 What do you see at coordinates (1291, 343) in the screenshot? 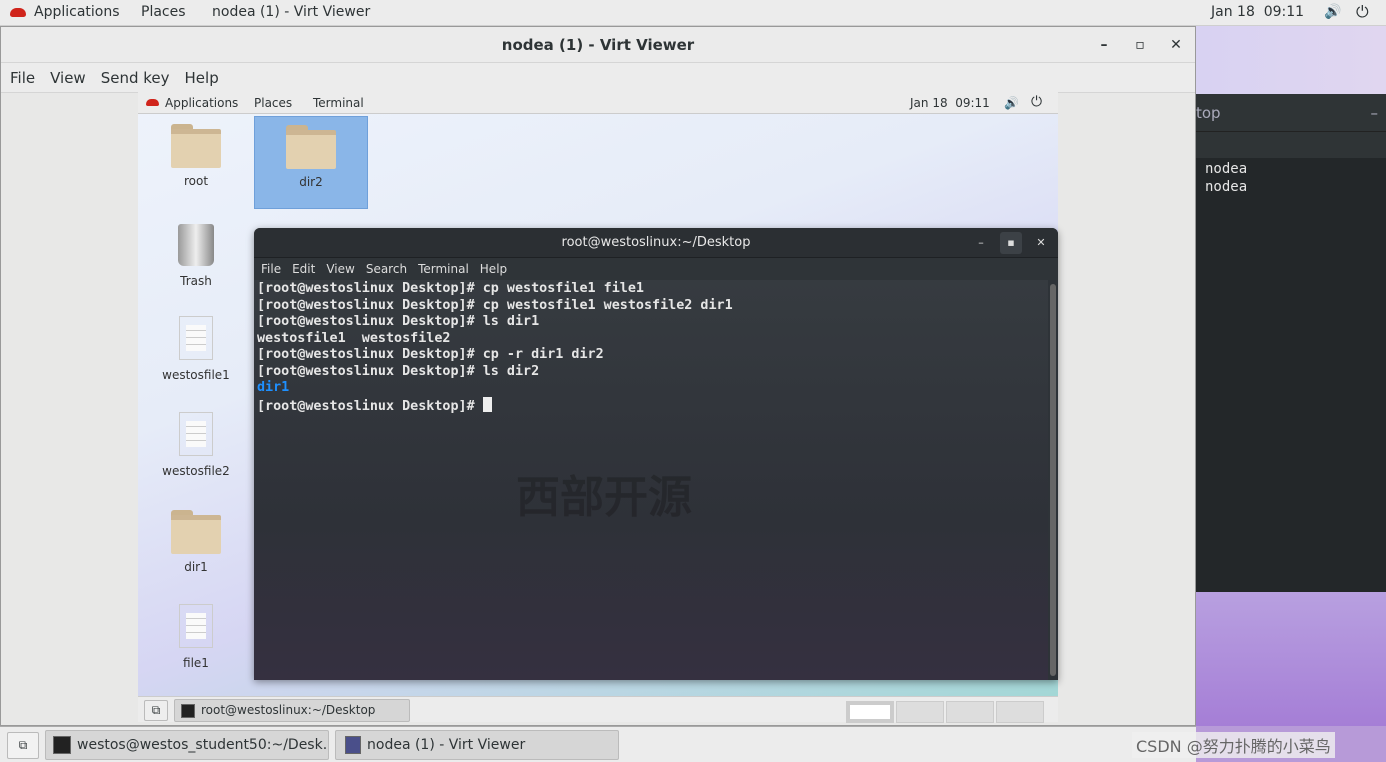
I see `background-terminal: top – nodea nodea` at bounding box center [1291, 343].